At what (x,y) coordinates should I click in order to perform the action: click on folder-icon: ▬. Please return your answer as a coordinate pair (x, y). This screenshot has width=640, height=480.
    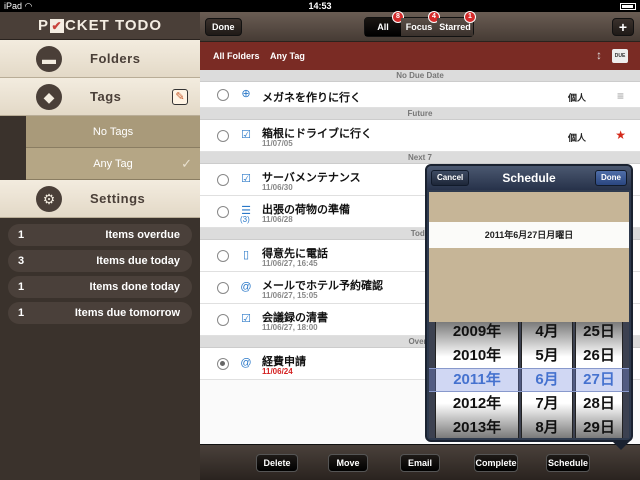
    Looking at the image, I should click on (49, 59).